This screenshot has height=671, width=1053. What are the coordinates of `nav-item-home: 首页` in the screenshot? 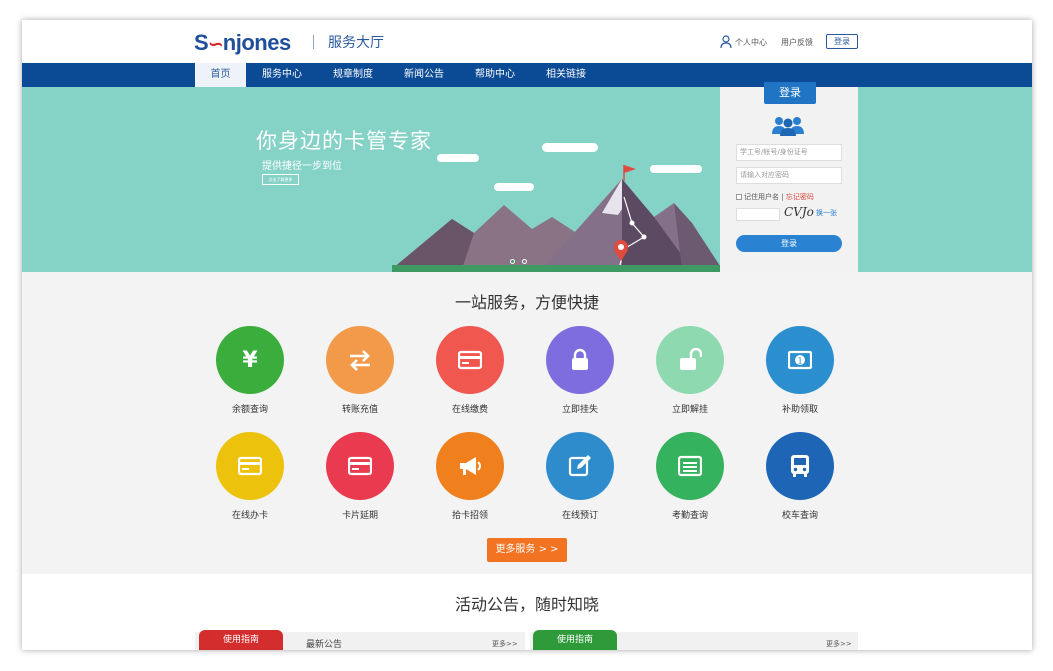 It's located at (220, 75).